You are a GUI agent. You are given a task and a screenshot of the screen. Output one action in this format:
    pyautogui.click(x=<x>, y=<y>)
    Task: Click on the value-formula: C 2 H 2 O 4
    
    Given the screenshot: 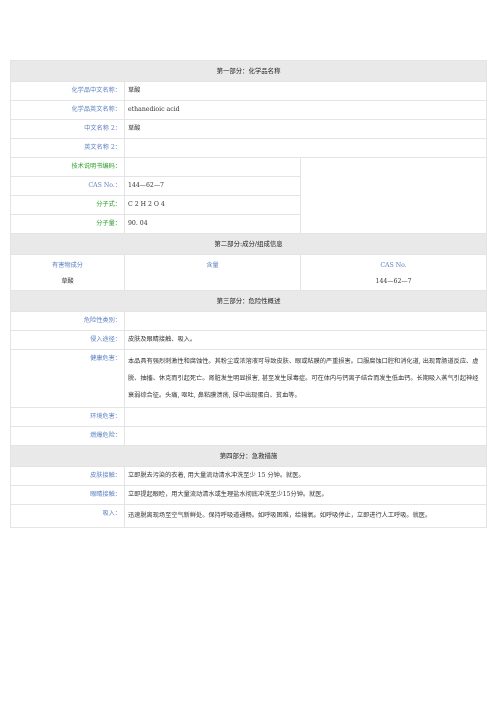 What is the action you would take?
    pyautogui.click(x=212, y=205)
    